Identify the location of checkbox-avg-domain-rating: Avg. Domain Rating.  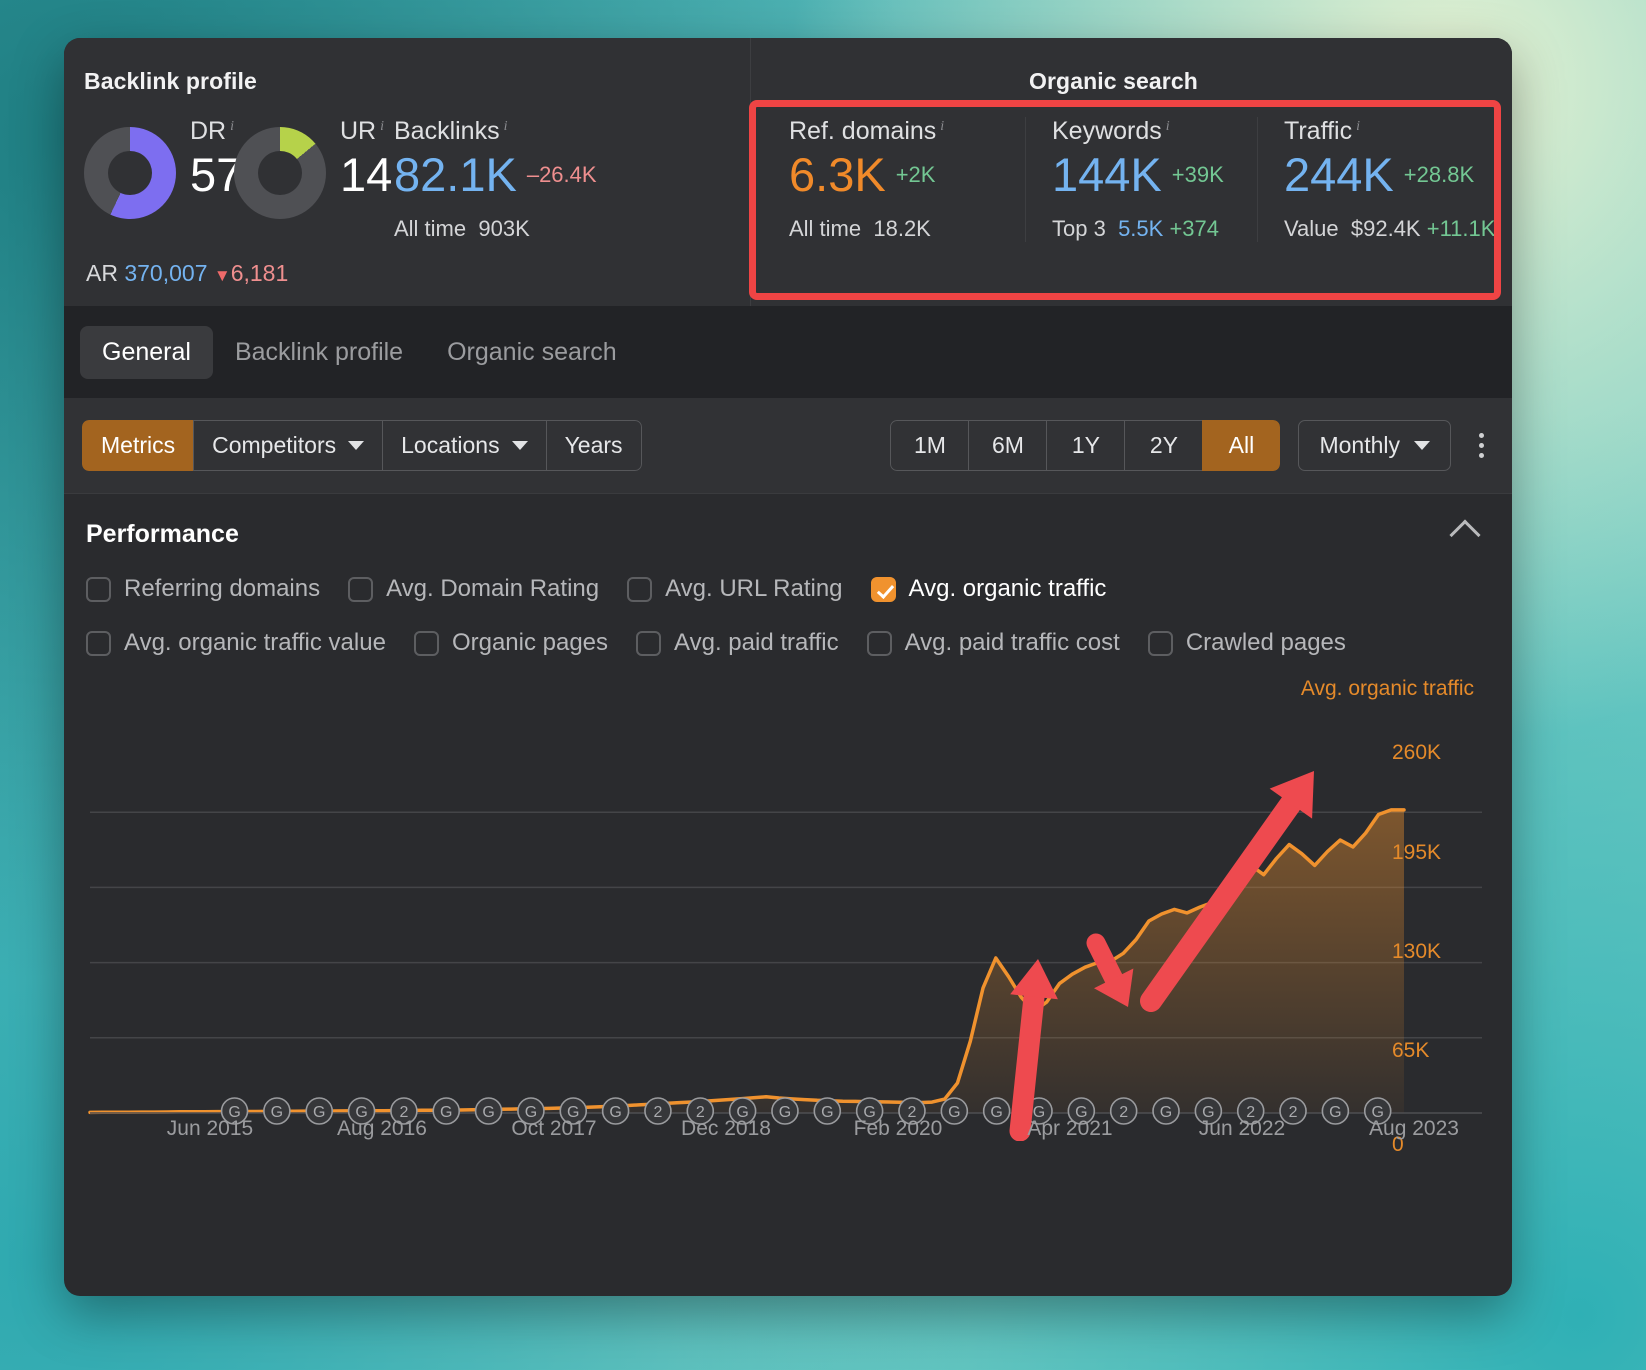
(473, 589).